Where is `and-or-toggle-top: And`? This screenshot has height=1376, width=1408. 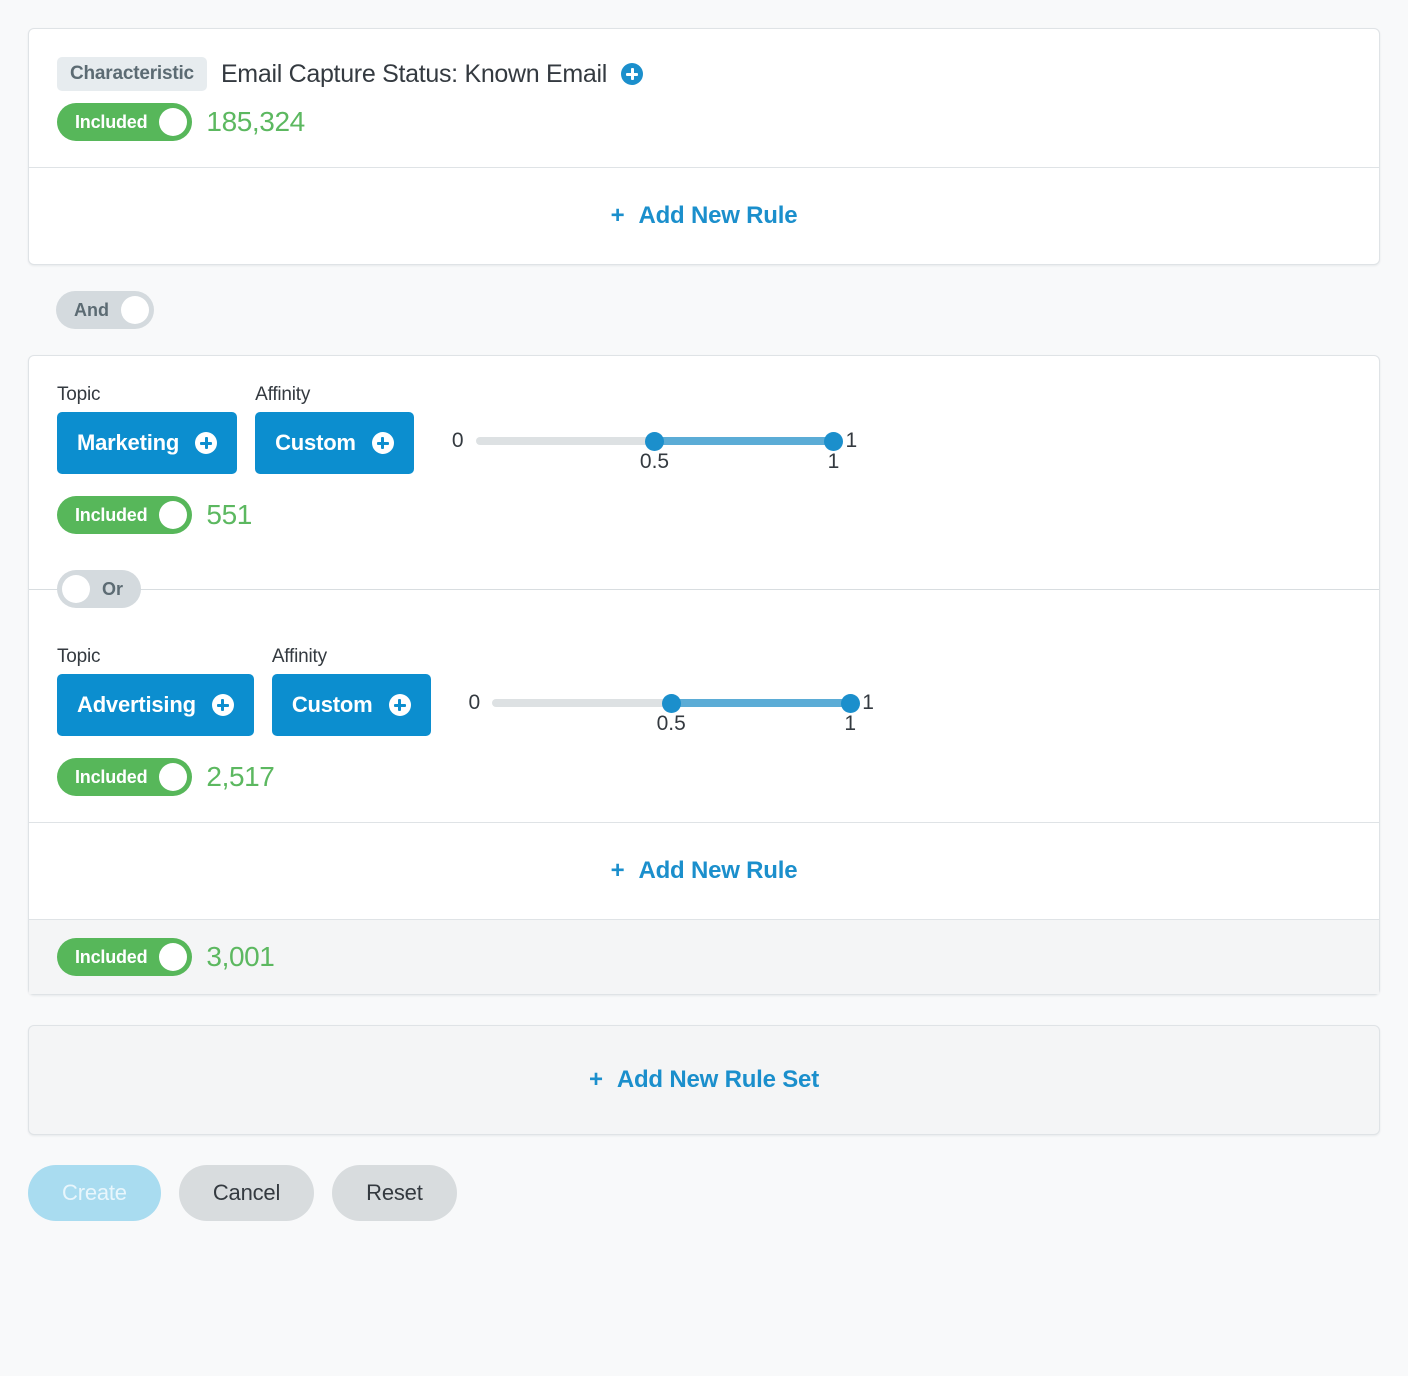 and-or-toggle-top: And is located at coordinates (105, 310).